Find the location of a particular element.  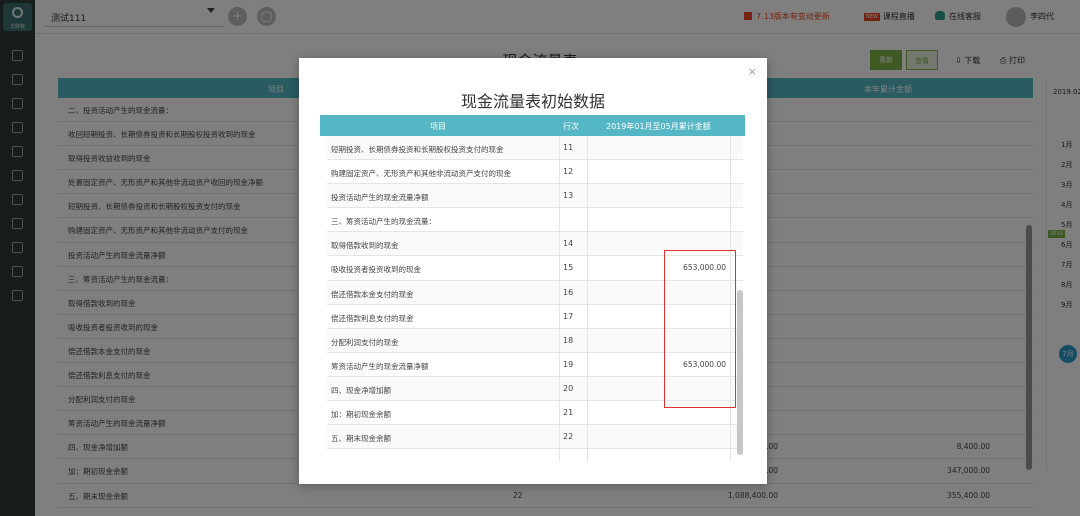

row-item: 短期投资、长期债券投资和长期股权投资支付的现金 is located at coordinates (417, 149).